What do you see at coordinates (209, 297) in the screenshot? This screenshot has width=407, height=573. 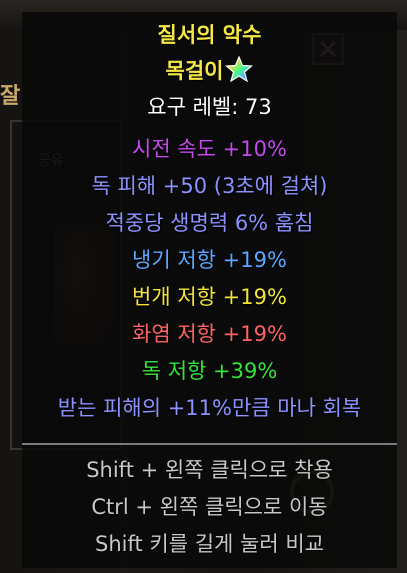 I see `affix-lightning-resist: 번개 저항 +19%` at bounding box center [209, 297].